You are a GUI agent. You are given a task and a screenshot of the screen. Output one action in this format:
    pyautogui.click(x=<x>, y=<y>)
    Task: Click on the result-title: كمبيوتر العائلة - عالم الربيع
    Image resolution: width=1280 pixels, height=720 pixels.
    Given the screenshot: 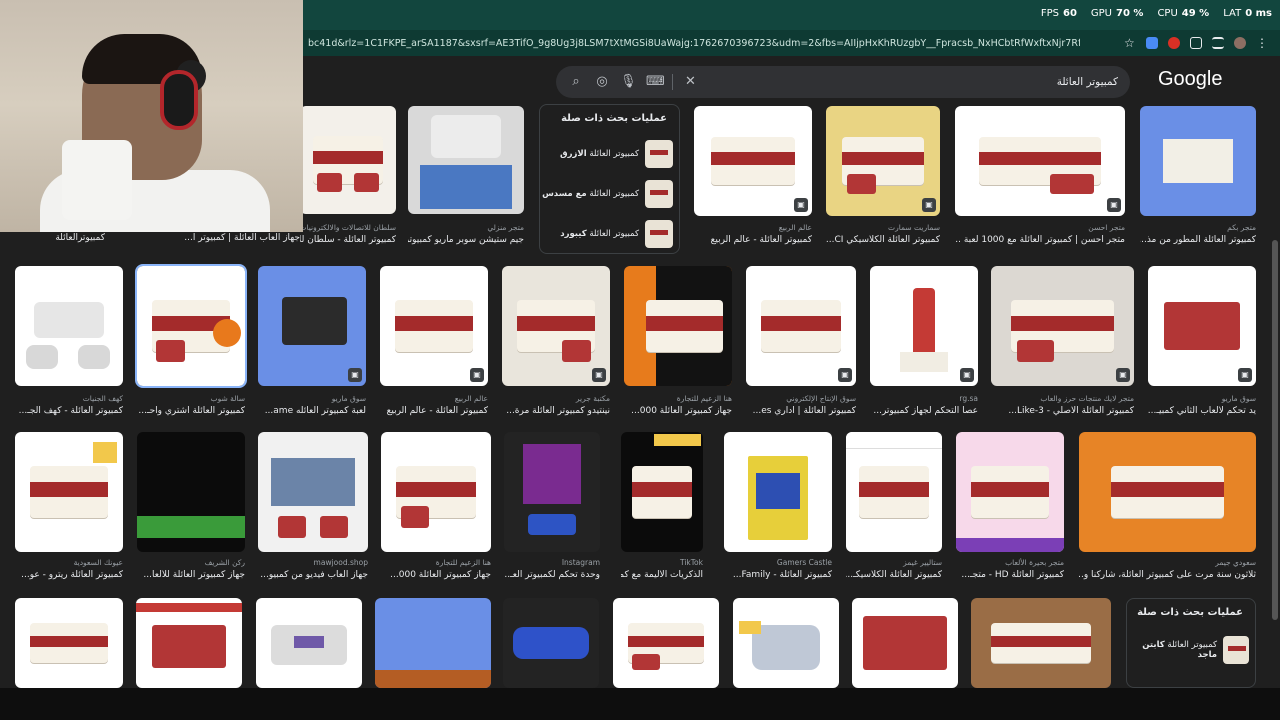 What is the action you would take?
    pyautogui.click(x=753, y=240)
    